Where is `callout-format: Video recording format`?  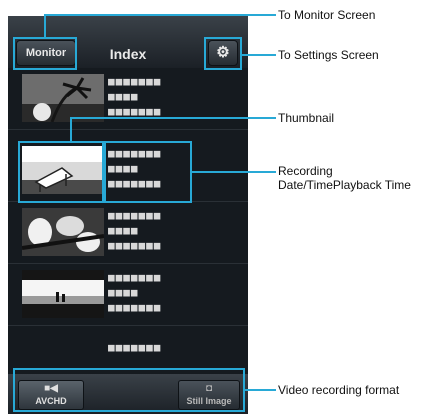
callout-format: Video recording format is located at coordinates (339, 390).